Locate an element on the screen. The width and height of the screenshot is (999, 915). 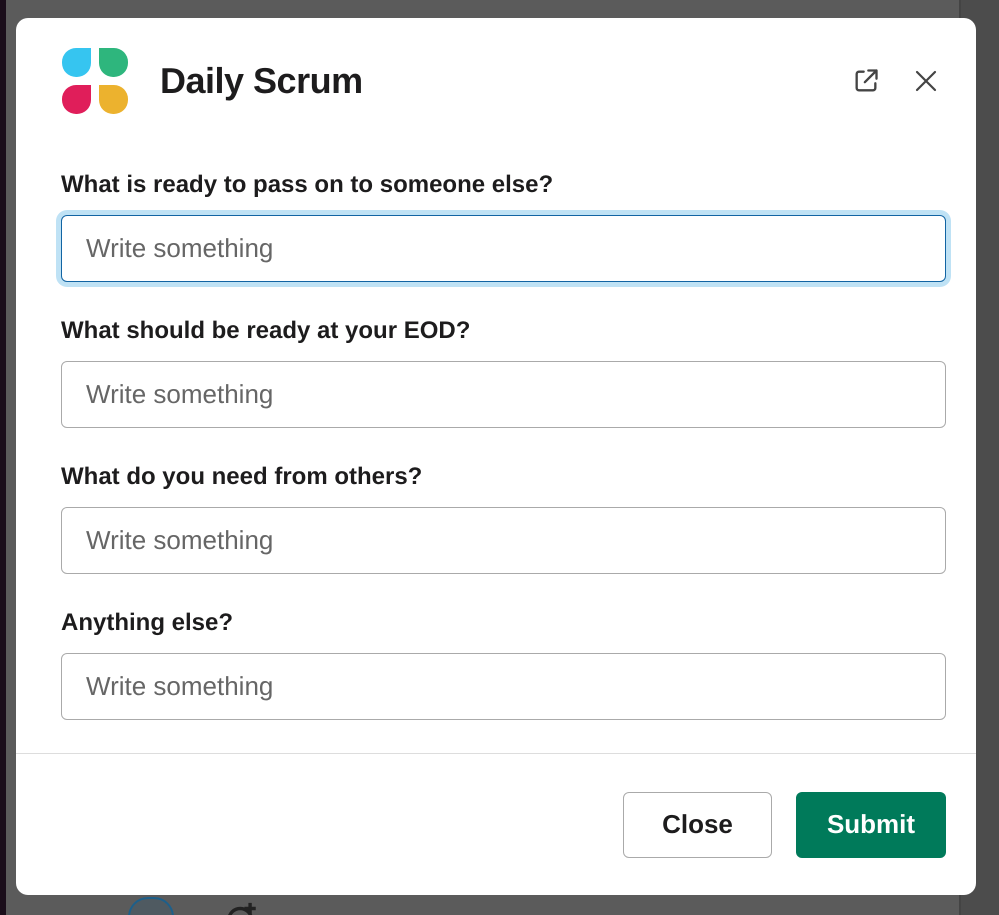
field-label: What should be ready at your EOD? is located at coordinates (266, 331).